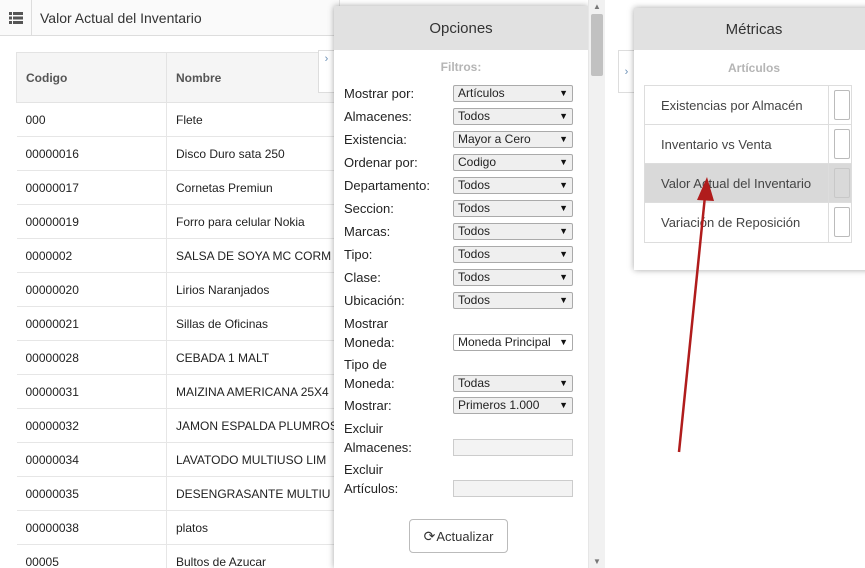 The height and width of the screenshot is (568, 865). I want to click on cell-name: SALSA DE SOYA MC CORM, so click(256, 255).